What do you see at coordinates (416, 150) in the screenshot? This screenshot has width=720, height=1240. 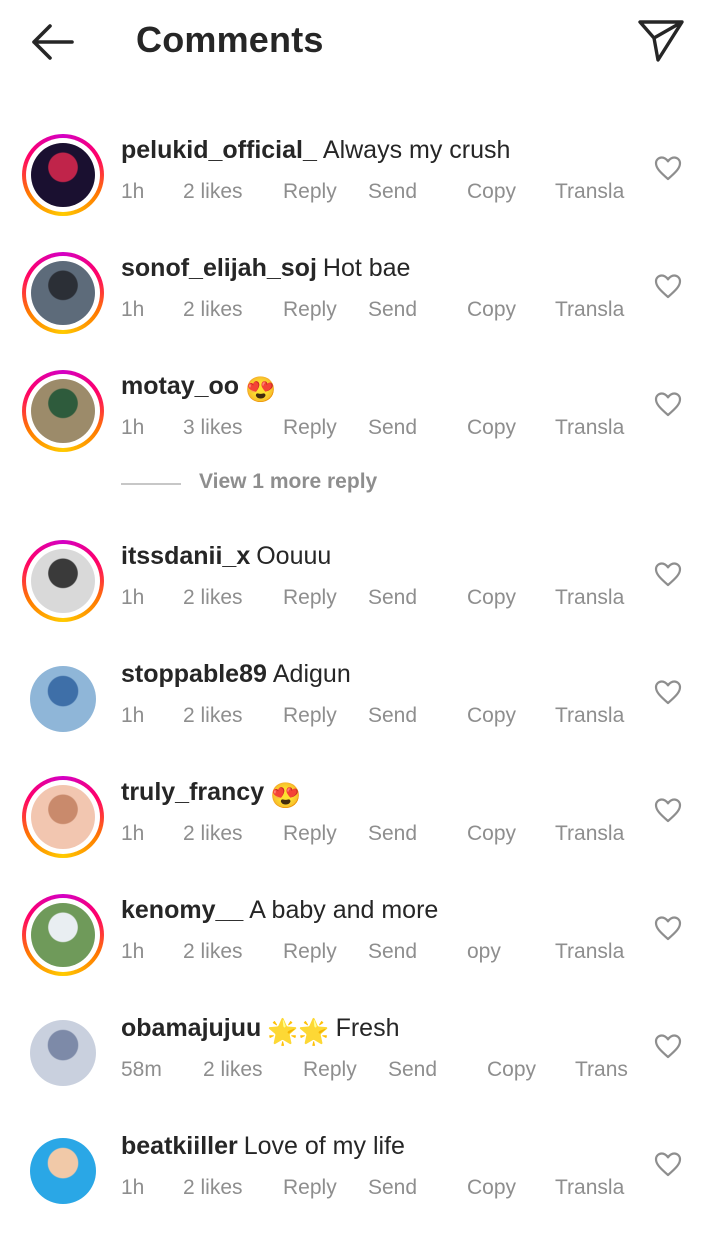 I see `comment-body: Always my crush` at bounding box center [416, 150].